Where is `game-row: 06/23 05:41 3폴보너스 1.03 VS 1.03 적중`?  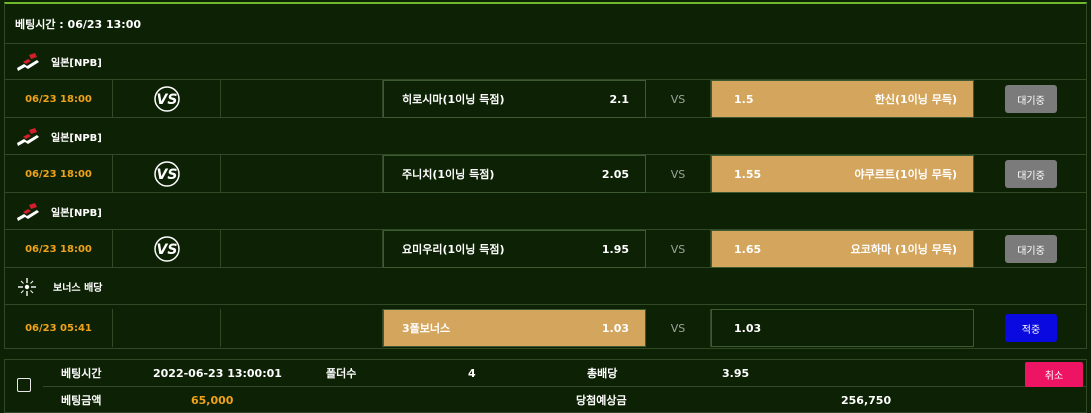 game-row: 06/23 05:41 3폴보너스 1.03 VS 1.03 적중 is located at coordinates (545, 328).